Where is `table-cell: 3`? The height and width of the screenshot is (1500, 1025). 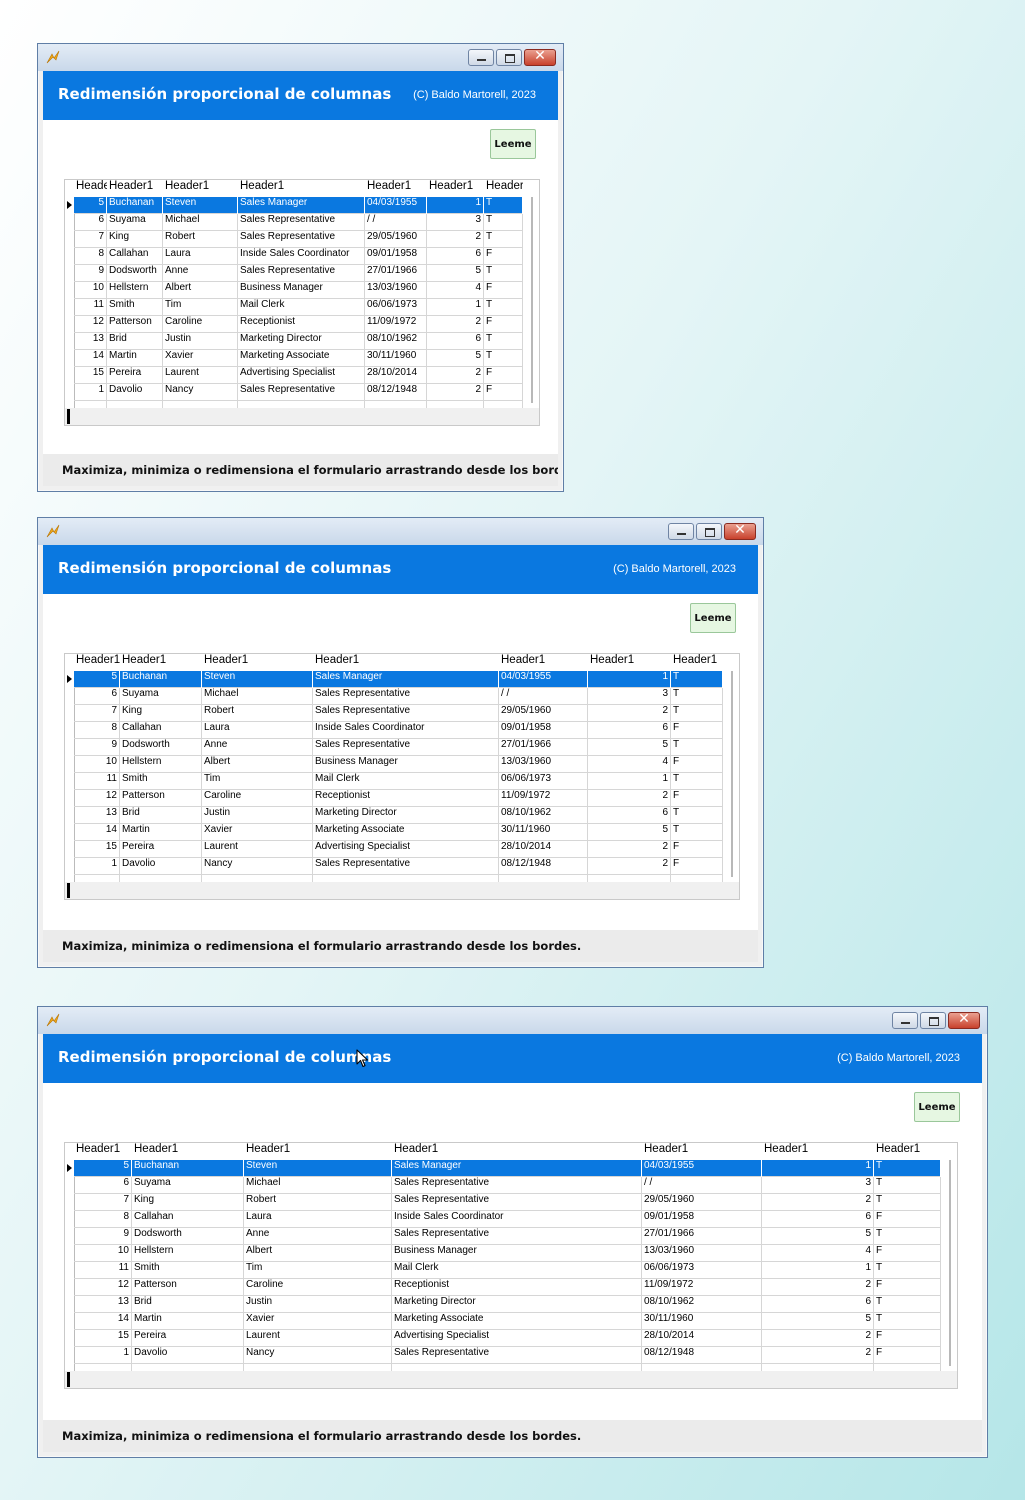 table-cell: 3 is located at coordinates (629, 696).